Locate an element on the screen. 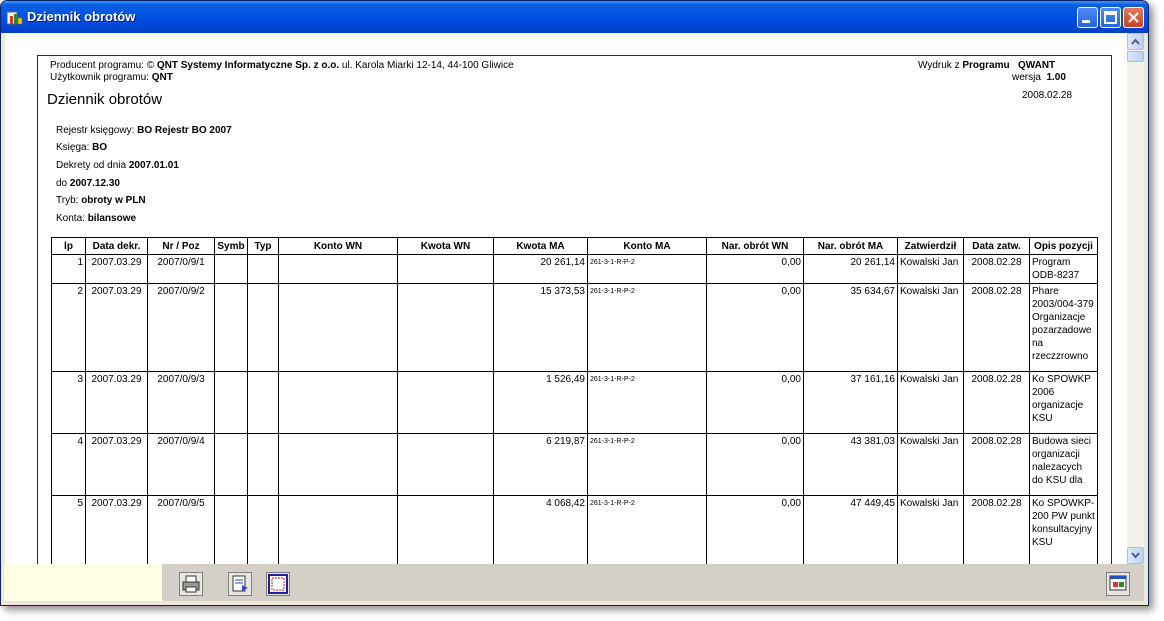  column-header: Nr / Poz is located at coordinates (181, 246).